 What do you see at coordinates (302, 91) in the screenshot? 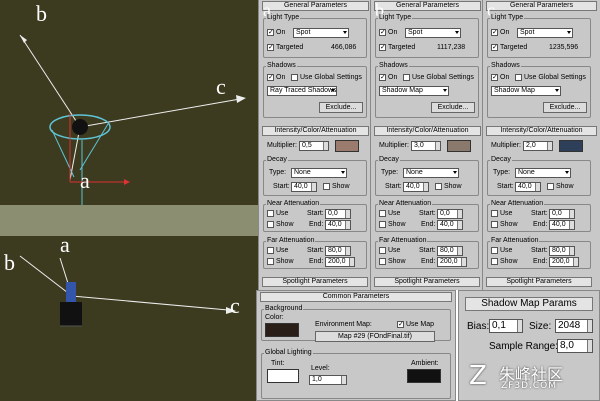
I see `shadow-type-dropdown: Ray Traced Shadows` at bounding box center [302, 91].